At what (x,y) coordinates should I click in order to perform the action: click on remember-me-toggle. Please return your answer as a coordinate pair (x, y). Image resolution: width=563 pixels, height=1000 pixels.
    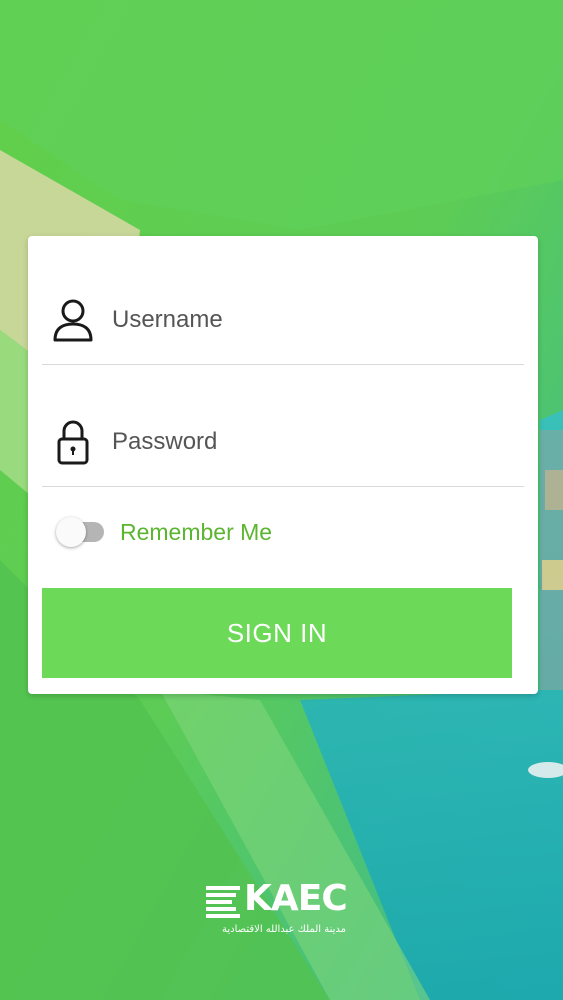
    Looking at the image, I should click on (80, 532).